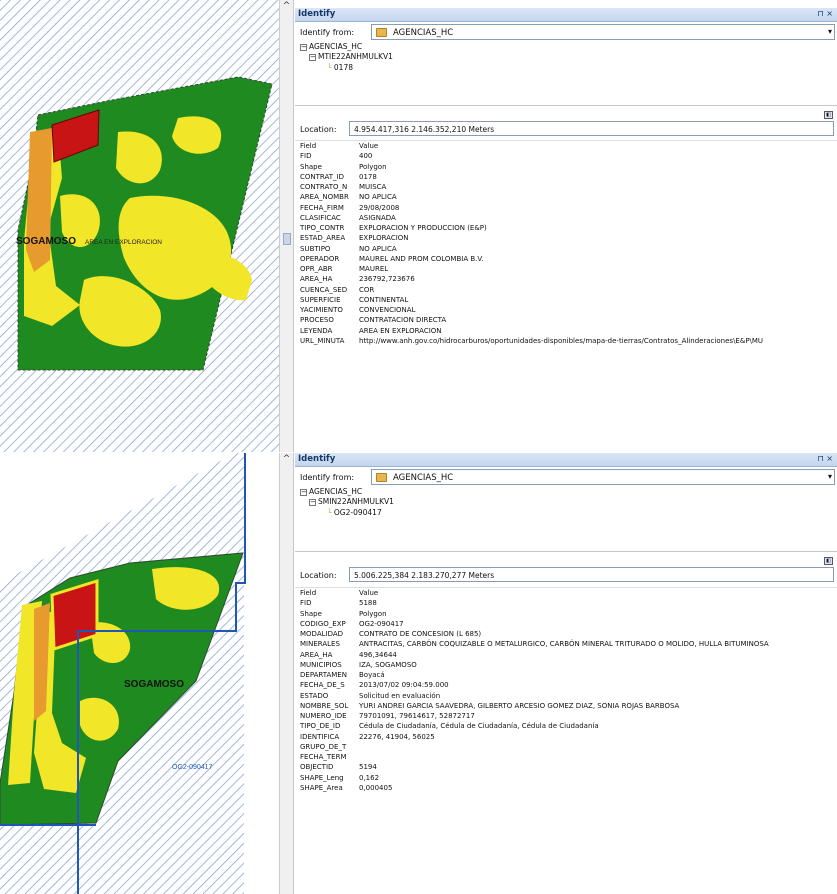 The image size is (837, 894). I want to click on table-row: AREA_HA 496,34644, so click(566, 655).